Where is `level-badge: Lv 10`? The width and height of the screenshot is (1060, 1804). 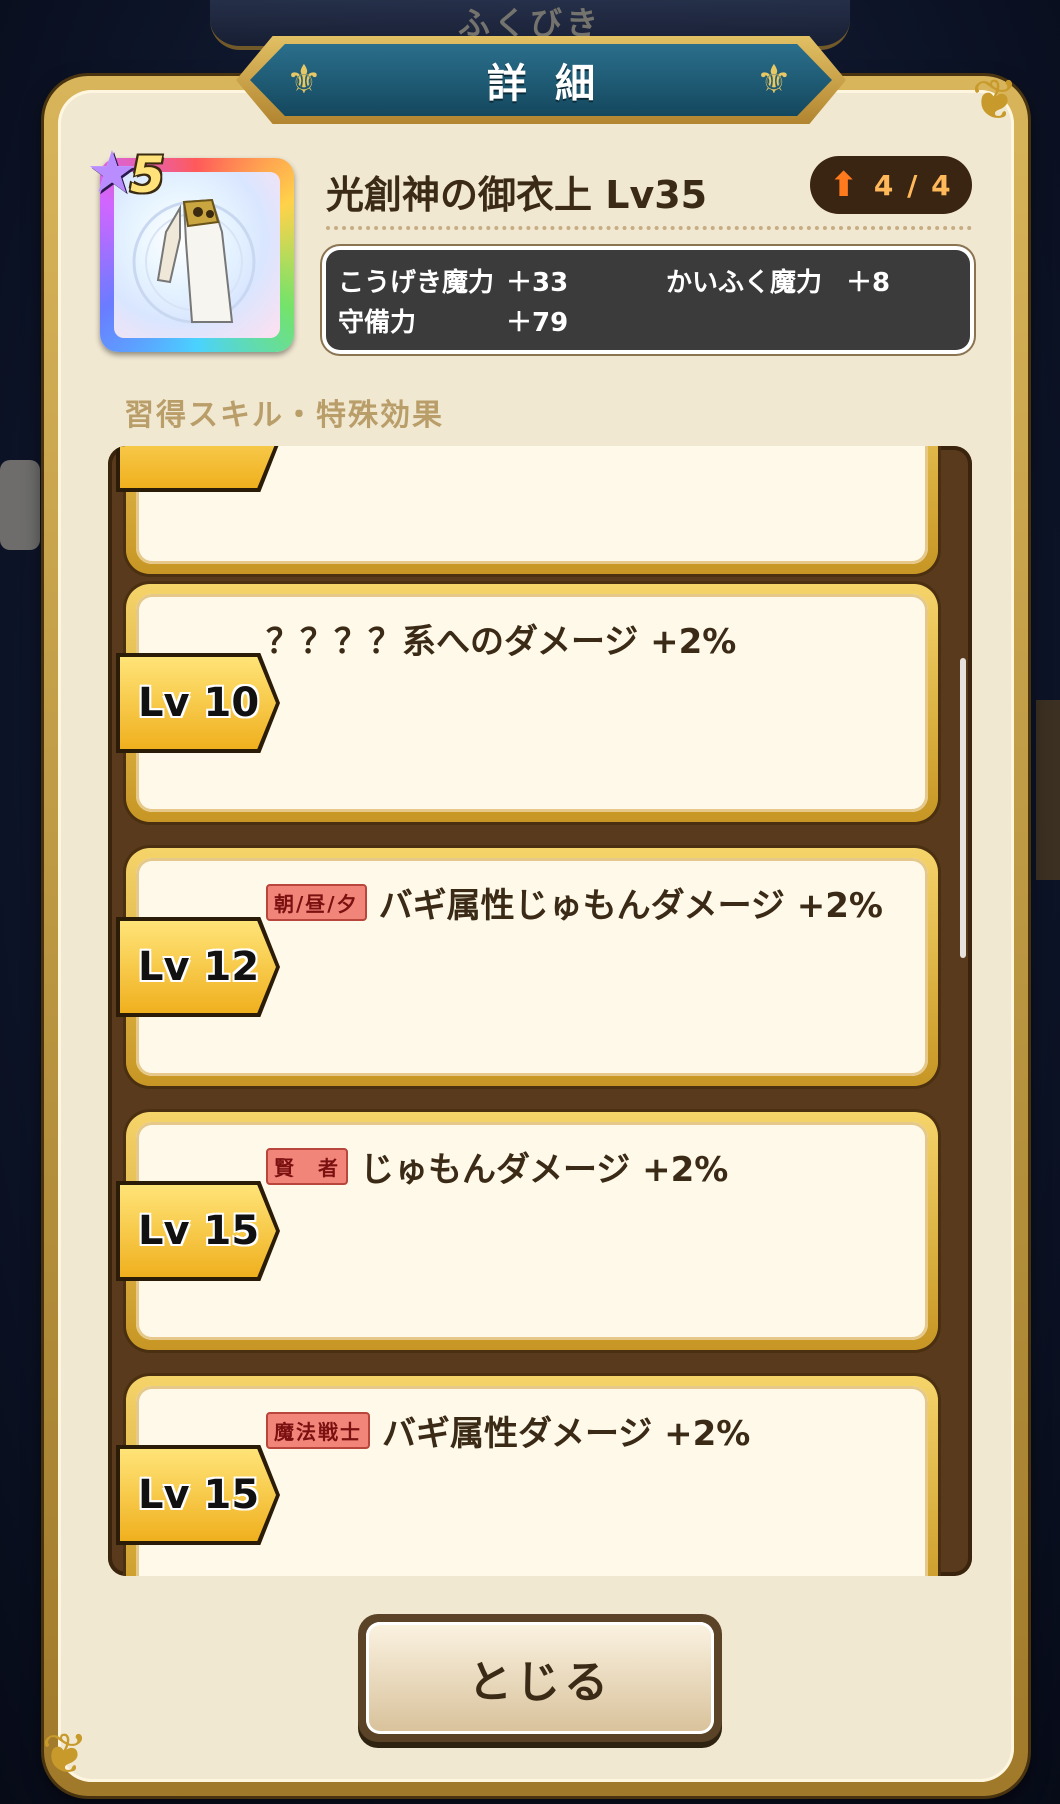
level-badge: Lv 10 is located at coordinates (198, 703).